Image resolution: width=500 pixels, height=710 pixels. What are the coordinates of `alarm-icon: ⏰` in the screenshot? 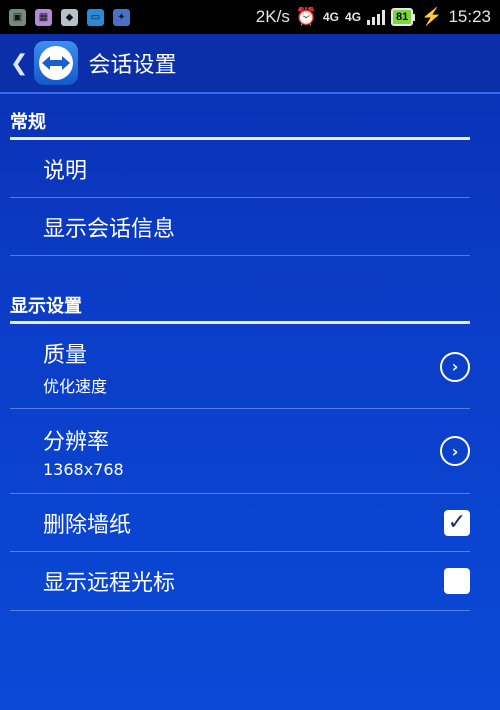 It's located at (306, 16).